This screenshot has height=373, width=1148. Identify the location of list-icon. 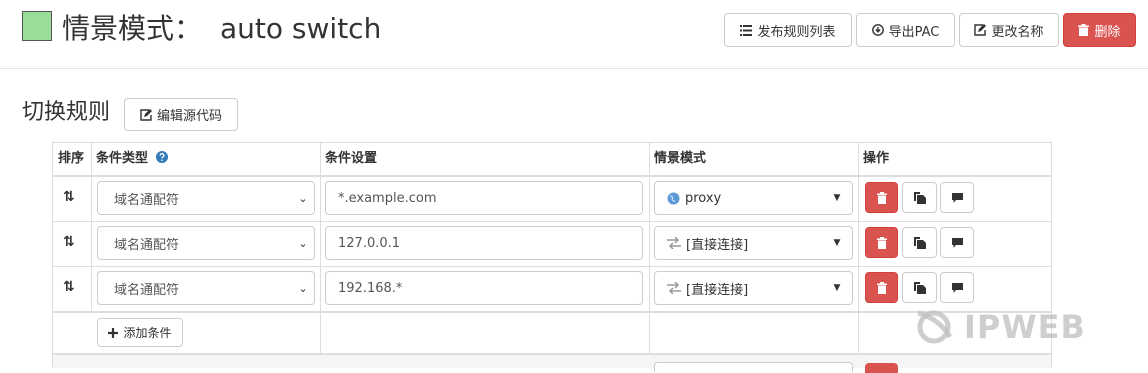
(746, 30).